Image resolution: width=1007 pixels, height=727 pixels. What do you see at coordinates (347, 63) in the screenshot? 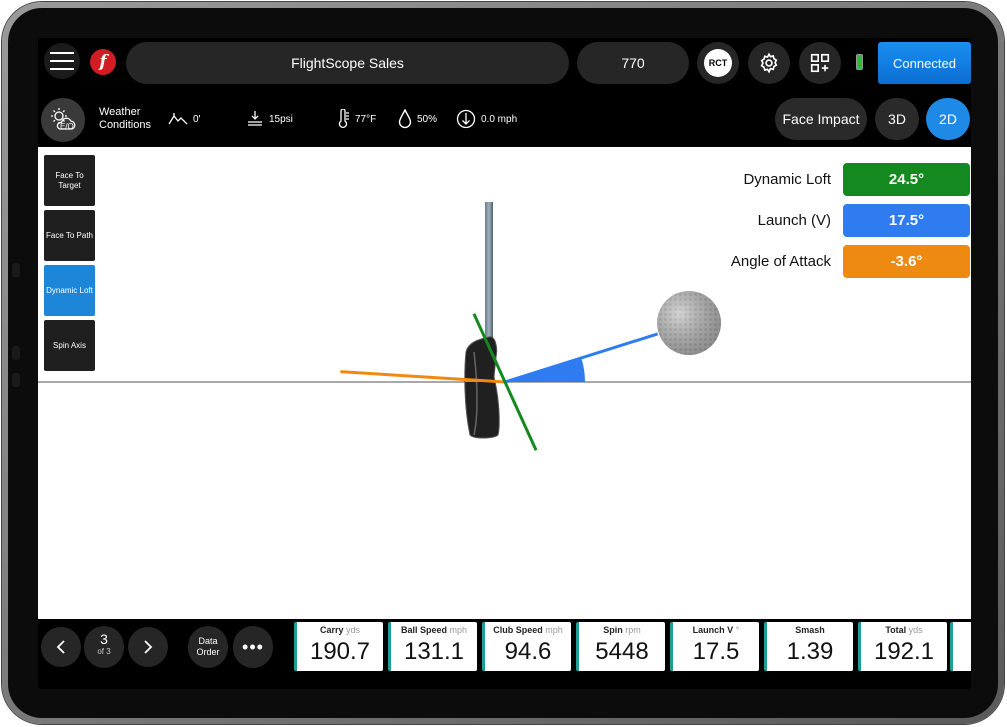
I see `session-title: FlightScope Sales` at bounding box center [347, 63].